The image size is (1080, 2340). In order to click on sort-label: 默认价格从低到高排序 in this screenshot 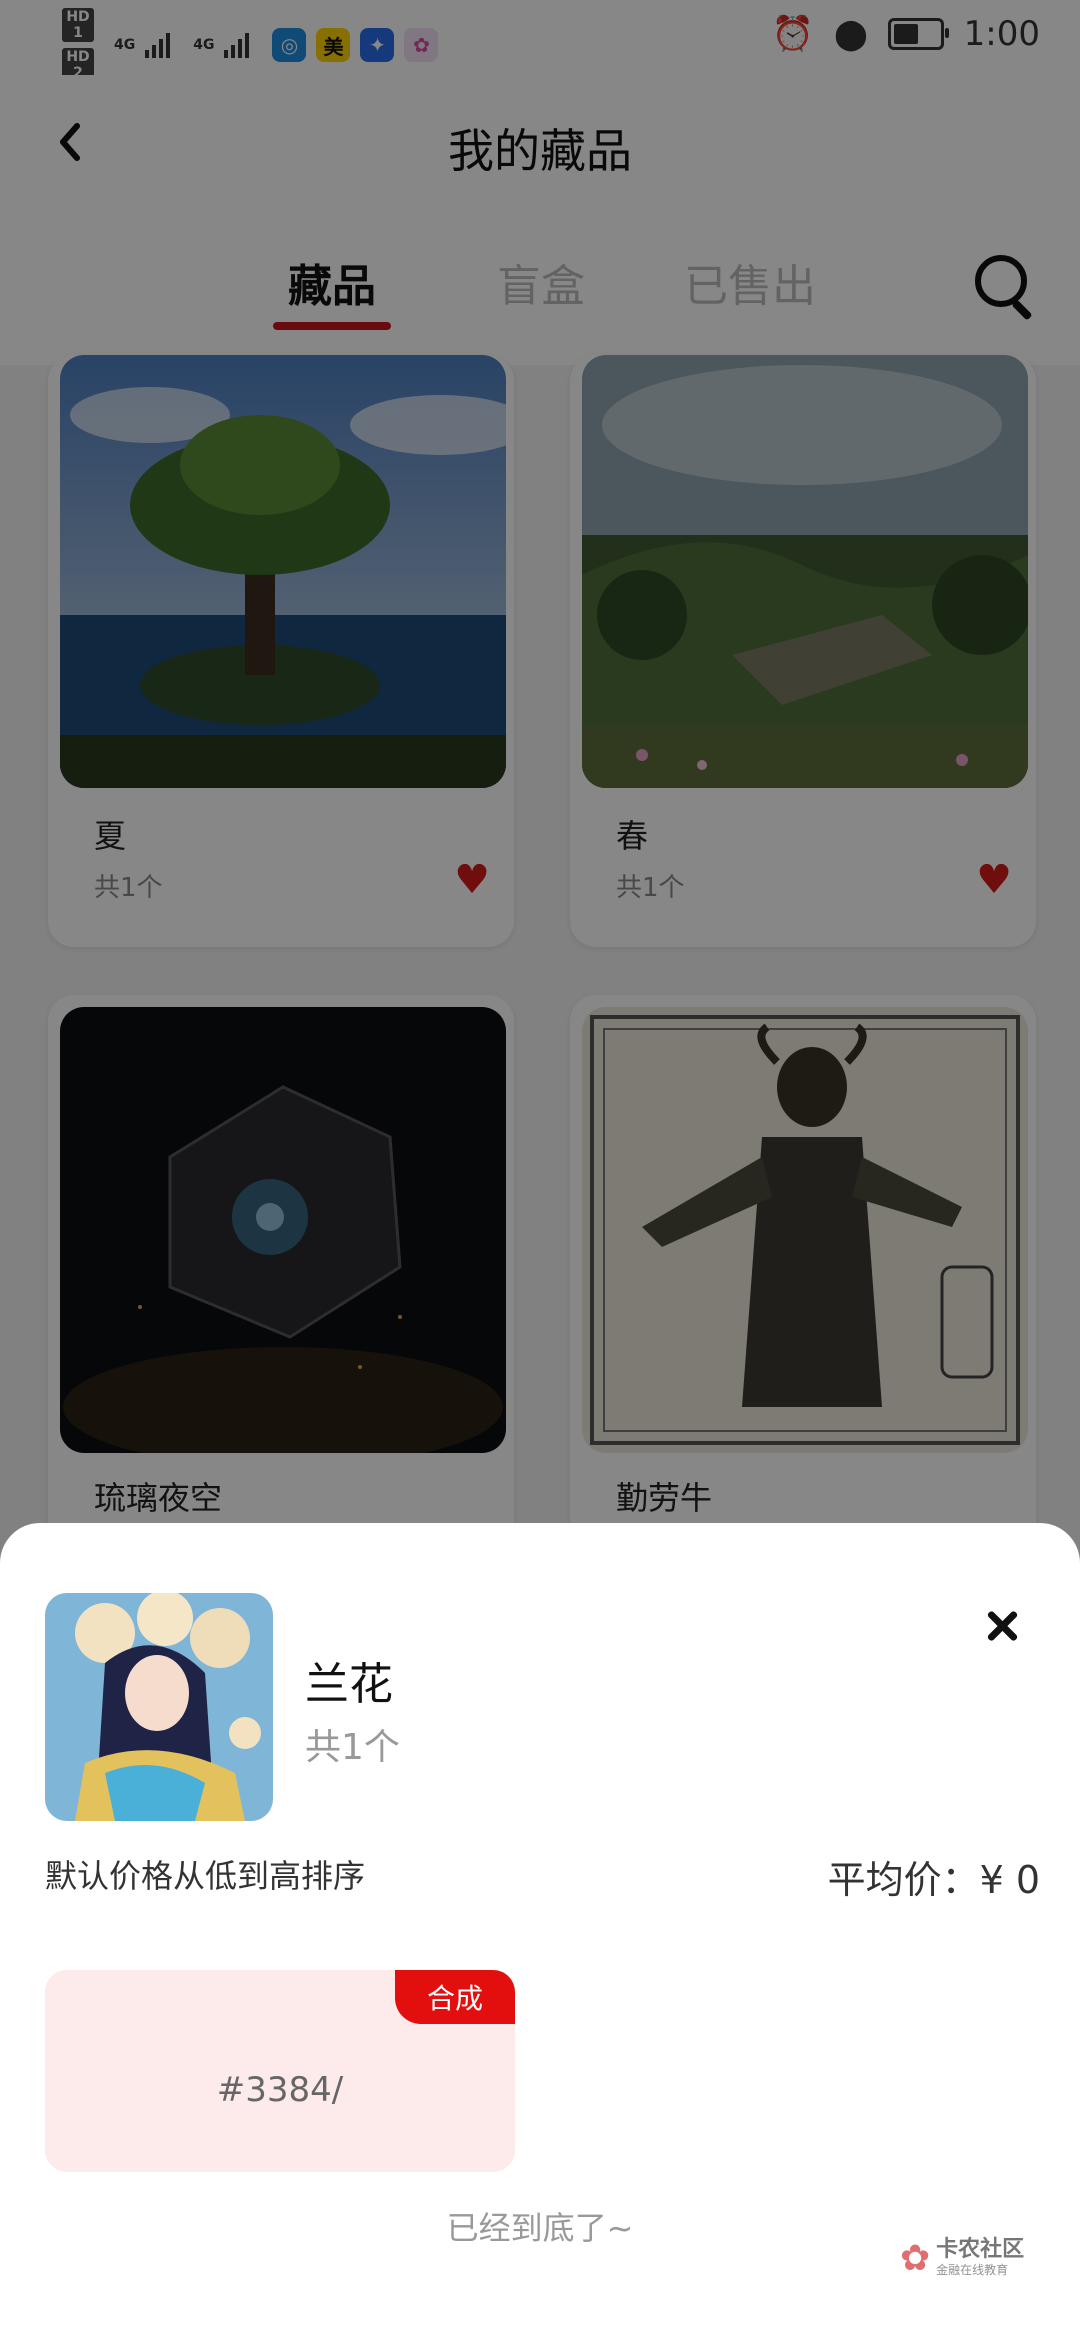, I will do `click(205, 1874)`.